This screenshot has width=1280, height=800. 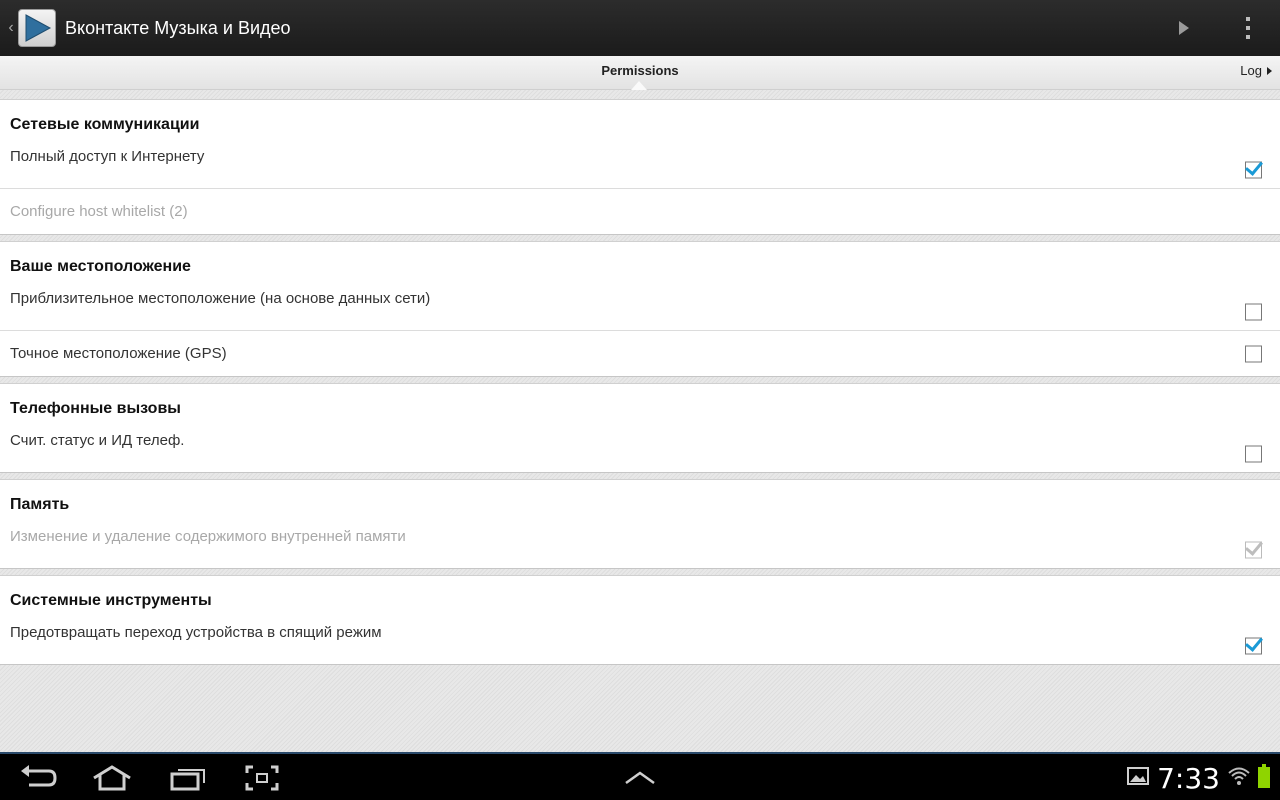 What do you see at coordinates (118, 353) in the screenshot?
I see `permission-label: Точное местоположение (GPS)` at bounding box center [118, 353].